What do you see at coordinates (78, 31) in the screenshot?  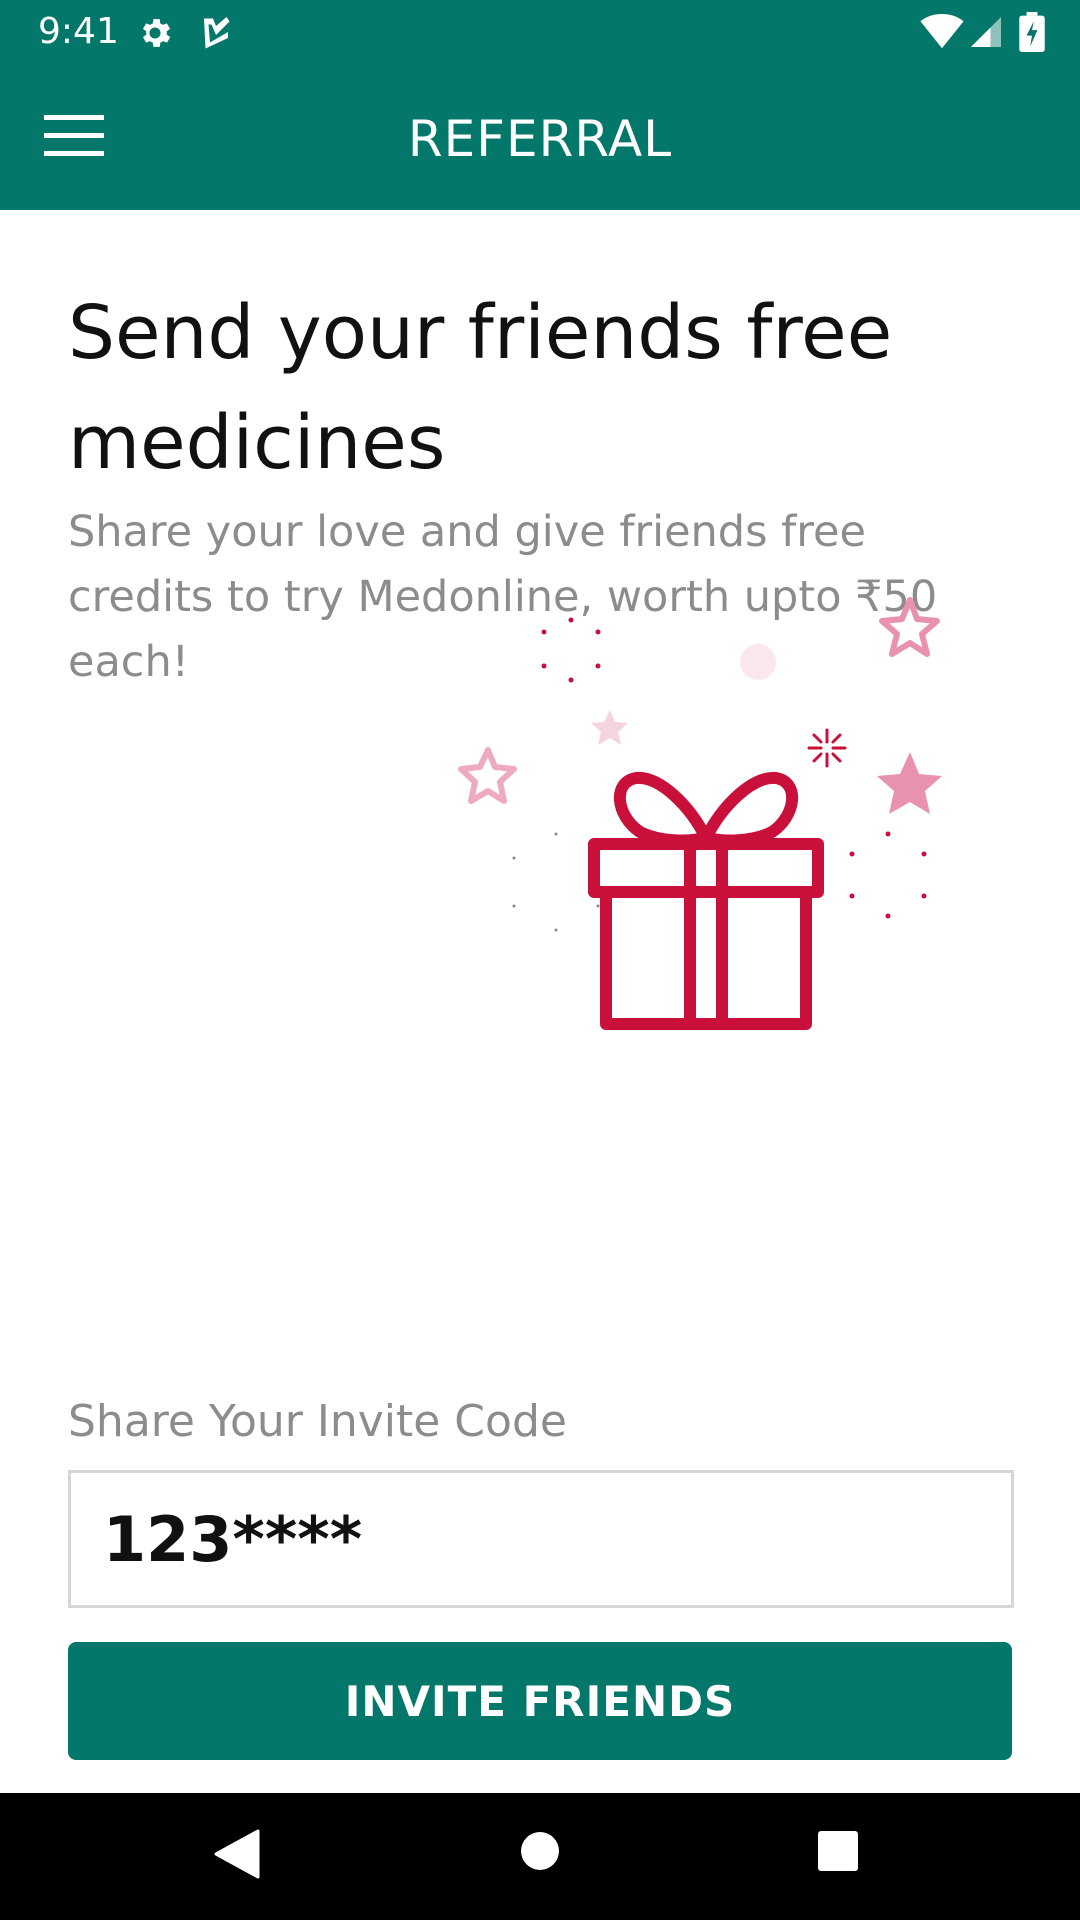 I see `status-time: 9:41` at bounding box center [78, 31].